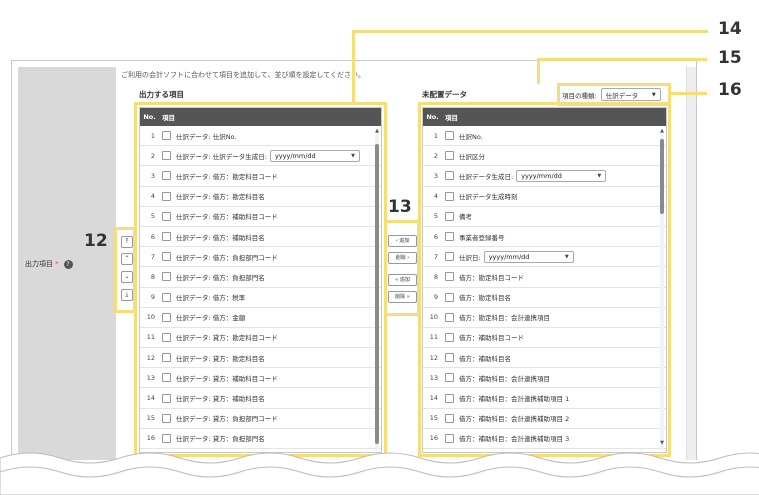  What do you see at coordinates (614, 94) in the screenshot?
I see `item-type-highlight` at bounding box center [614, 94].